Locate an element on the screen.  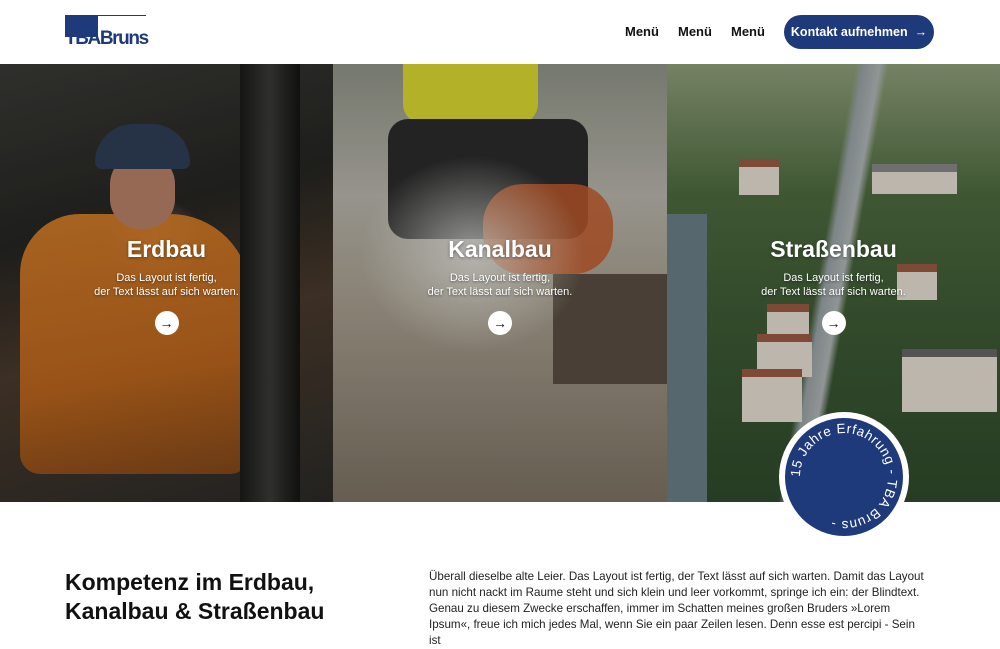
panel-title: Erdbau is located at coordinates (166, 249).